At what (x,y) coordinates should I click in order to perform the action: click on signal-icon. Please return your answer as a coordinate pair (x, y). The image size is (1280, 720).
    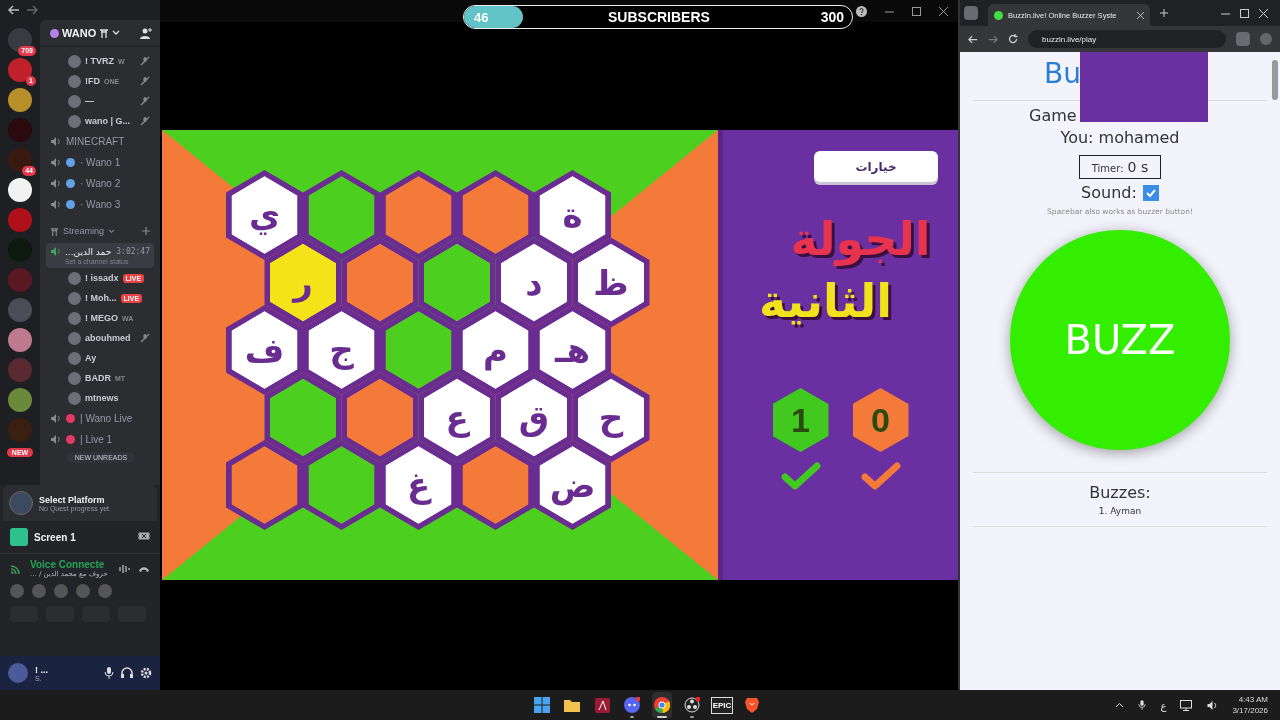
    Looking at the image, I should click on (16, 568).